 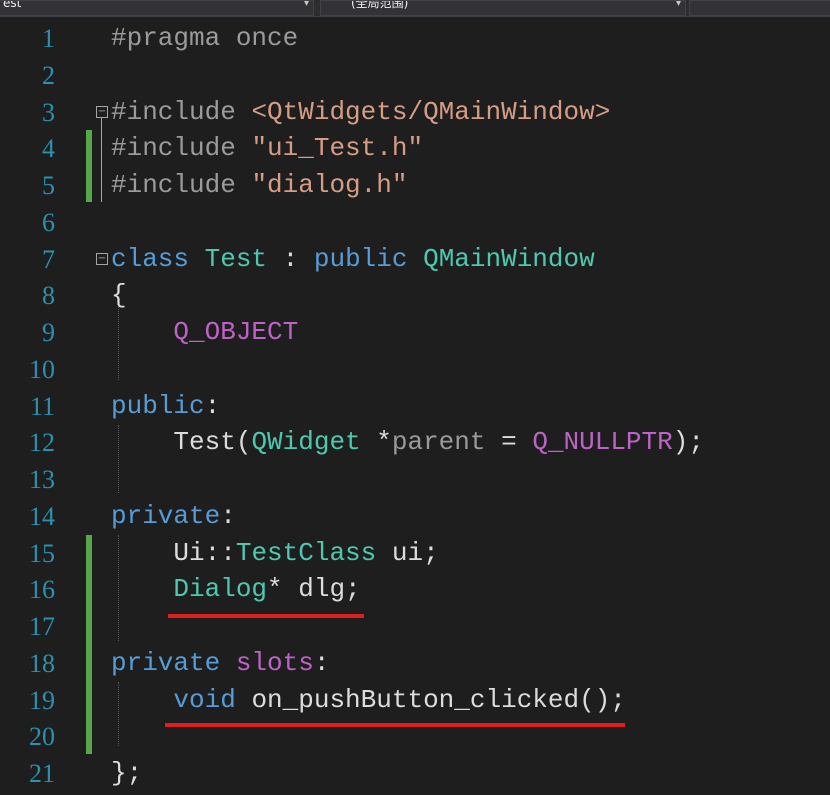 I want to click on navigation-bar: est ▾ (全局范围) ▾, so click(x=415, y=8).